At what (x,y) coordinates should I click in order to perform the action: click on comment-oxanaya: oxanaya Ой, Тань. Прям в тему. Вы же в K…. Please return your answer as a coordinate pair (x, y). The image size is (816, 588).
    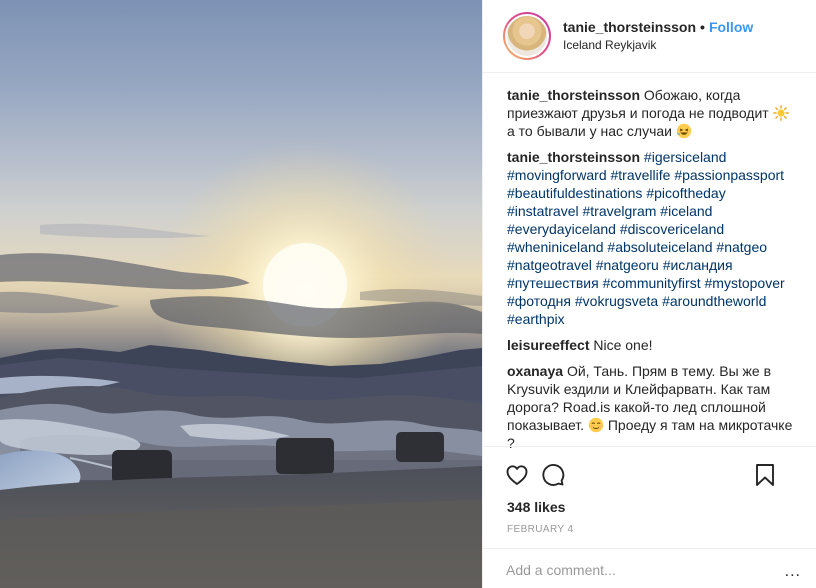
    Looking at the image, I should click on (653, 407).